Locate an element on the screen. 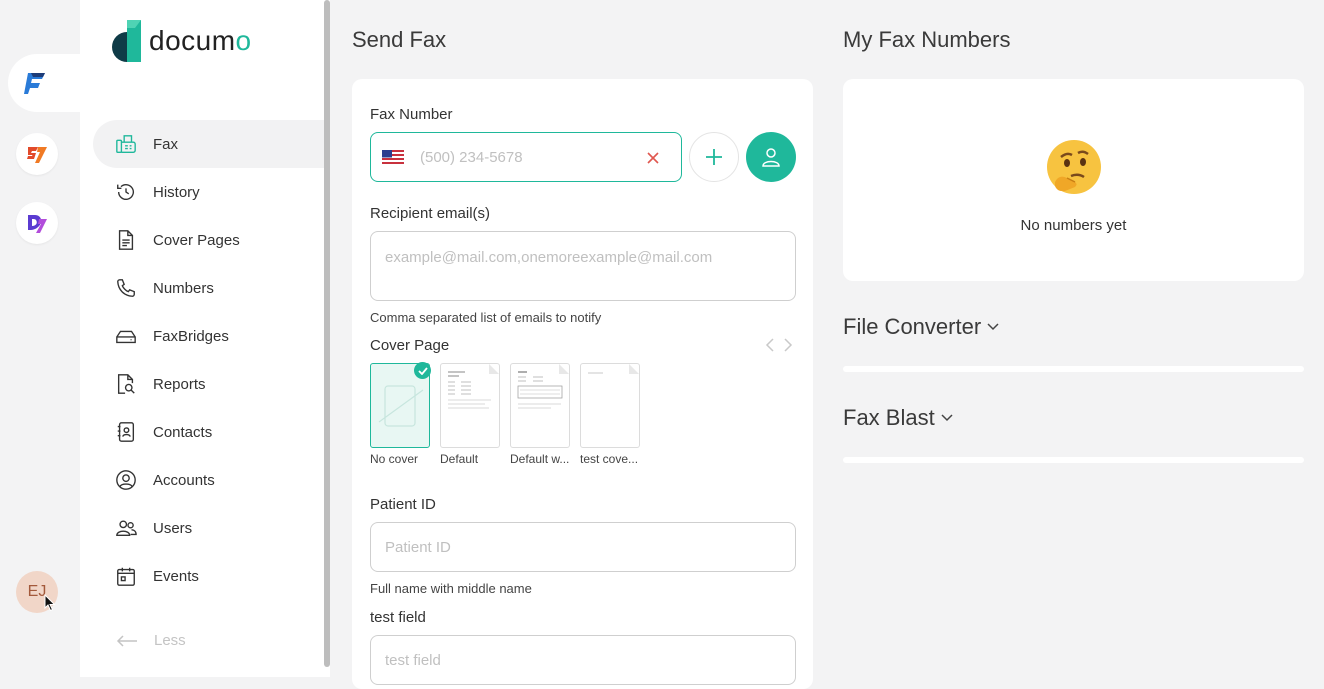 The height and width of the screenshot is (689, 1324). brand-name: documo is located at coordinates (200, 41).